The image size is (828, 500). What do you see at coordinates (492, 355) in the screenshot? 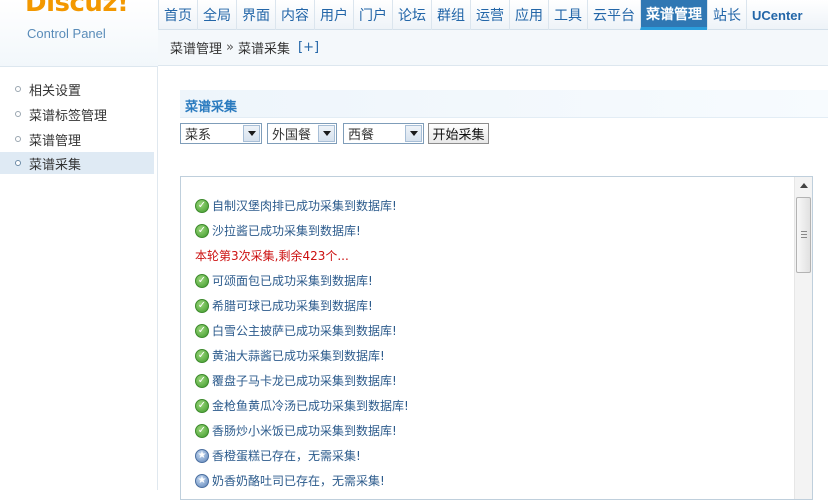
I see `log-line: ✓黄油大蒜酱已成功采集到数据库!` at bounding box center [492, 355].